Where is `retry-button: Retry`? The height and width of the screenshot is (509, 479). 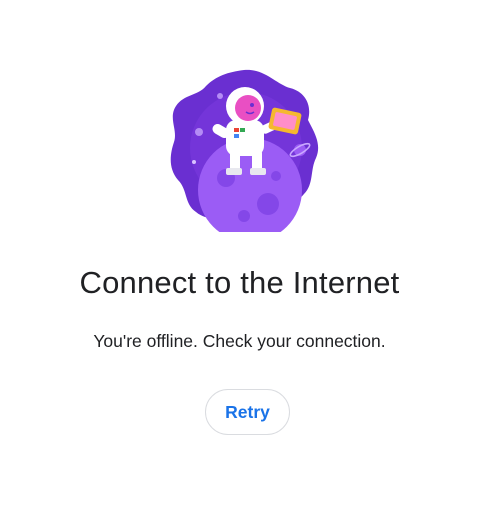 retry-button: Retry is located at coordinates (247, 412).